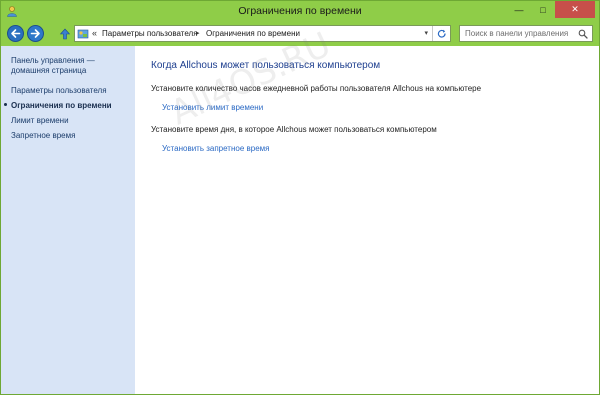  What do you see at coordinates (519, 9) in the screenshot?
I see `minimize-button: —` at bounding box center [519, 9].